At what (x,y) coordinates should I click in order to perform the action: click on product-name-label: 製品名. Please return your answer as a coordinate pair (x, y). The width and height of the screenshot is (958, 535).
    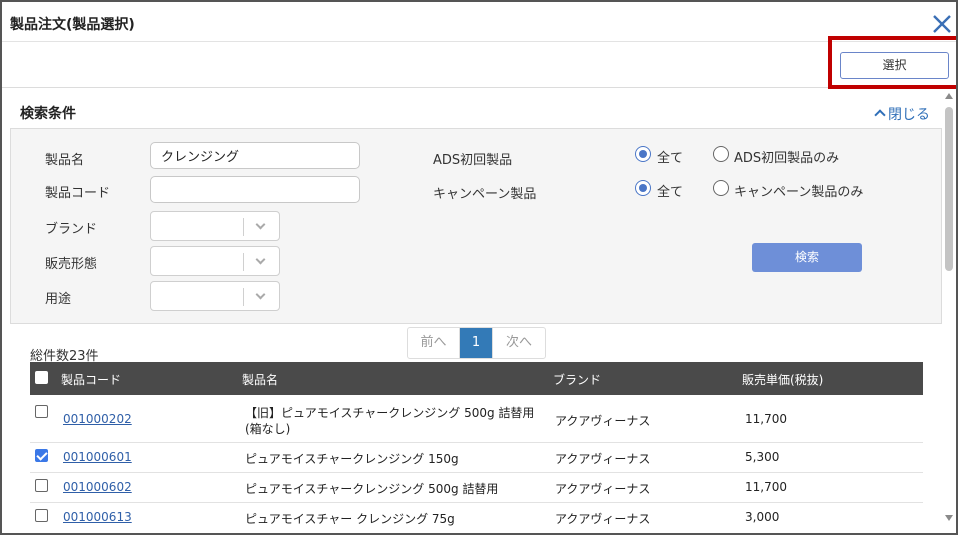
    Looking at the image, I should click on (65, 160).